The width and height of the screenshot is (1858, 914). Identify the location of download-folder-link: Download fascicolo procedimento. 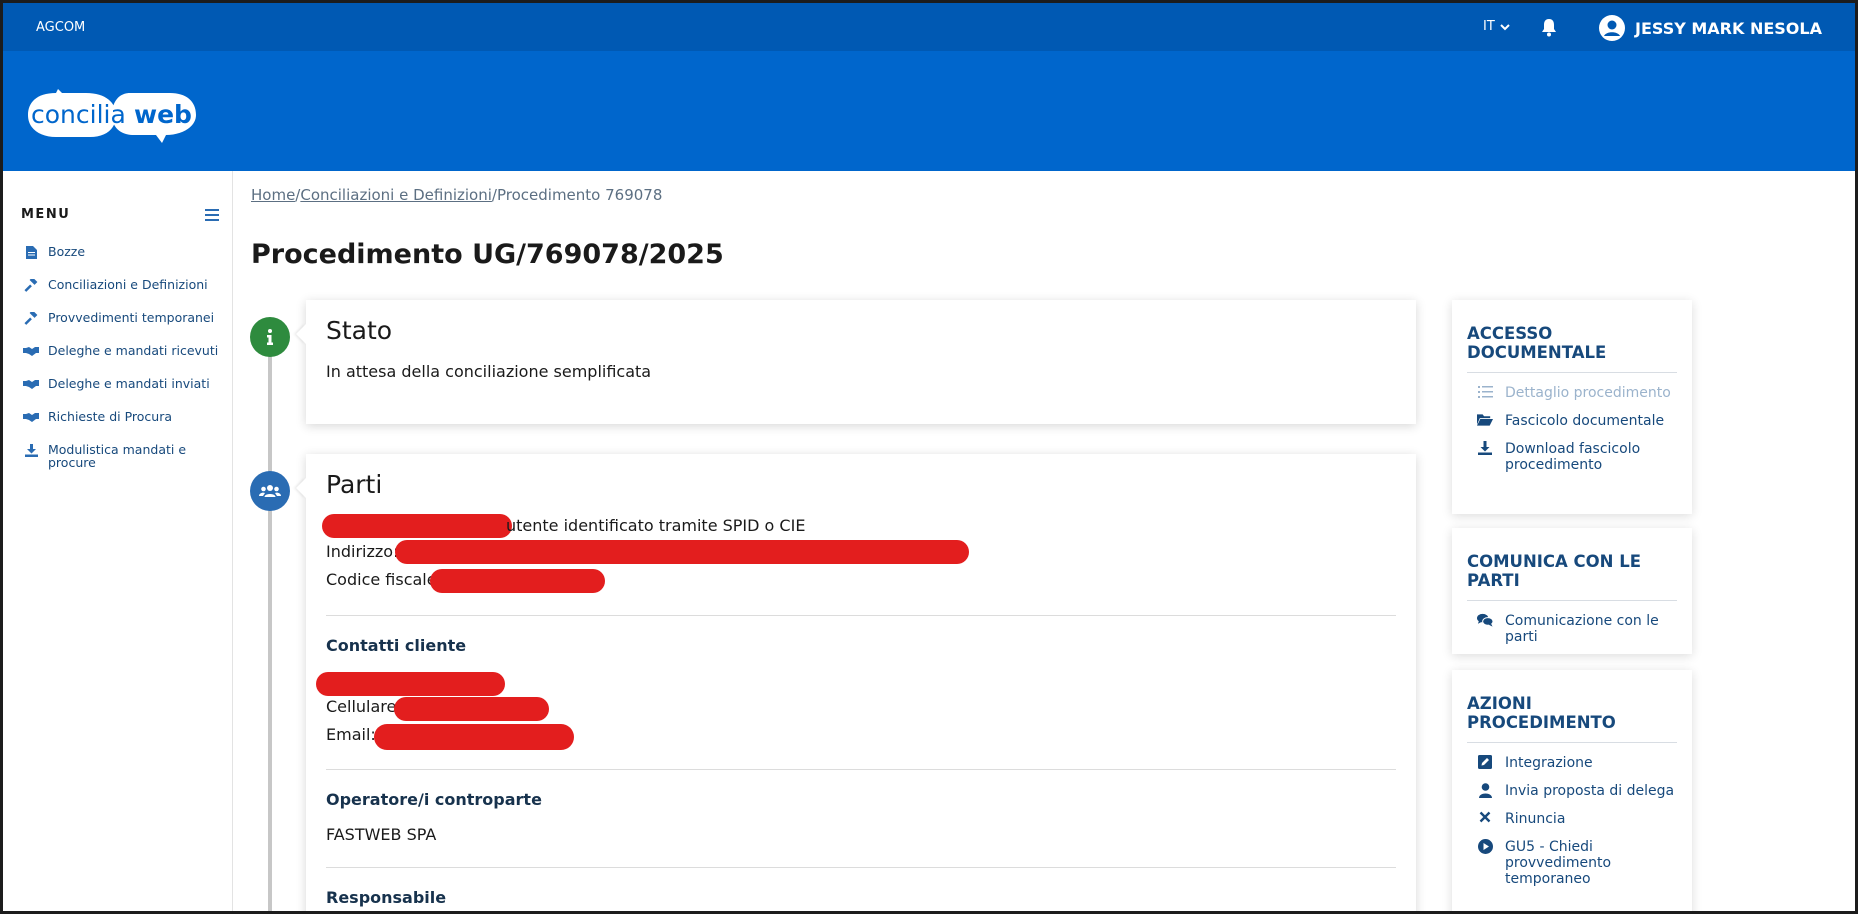
(1577, 457).